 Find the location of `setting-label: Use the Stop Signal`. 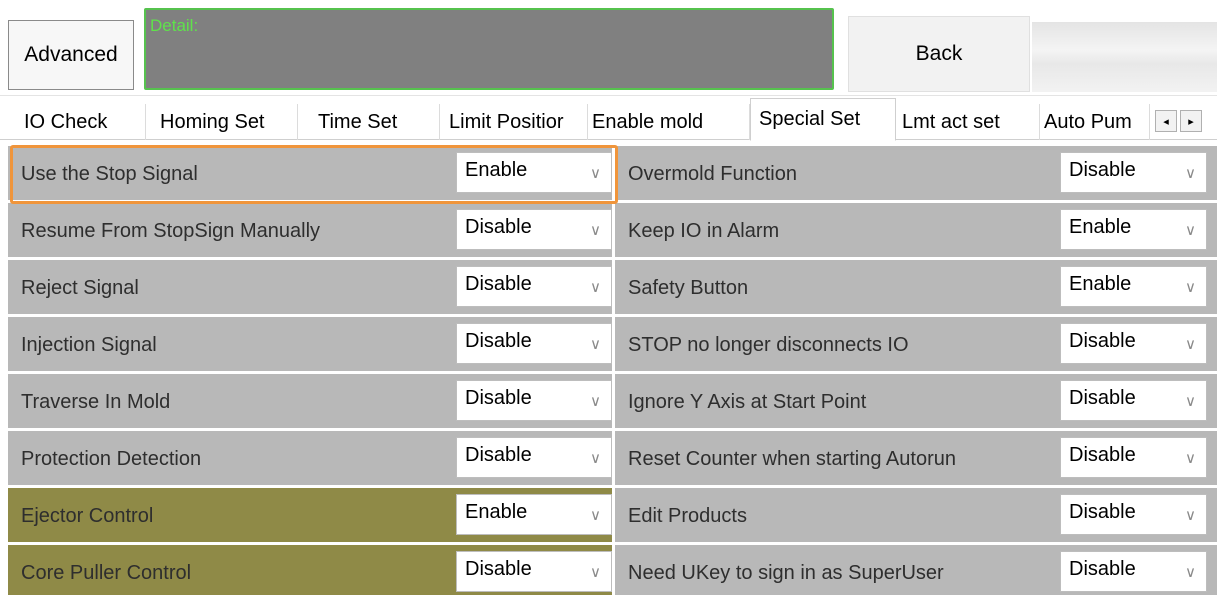

setting-label: Use the Stop Signal is located at coordinates (109, 174).